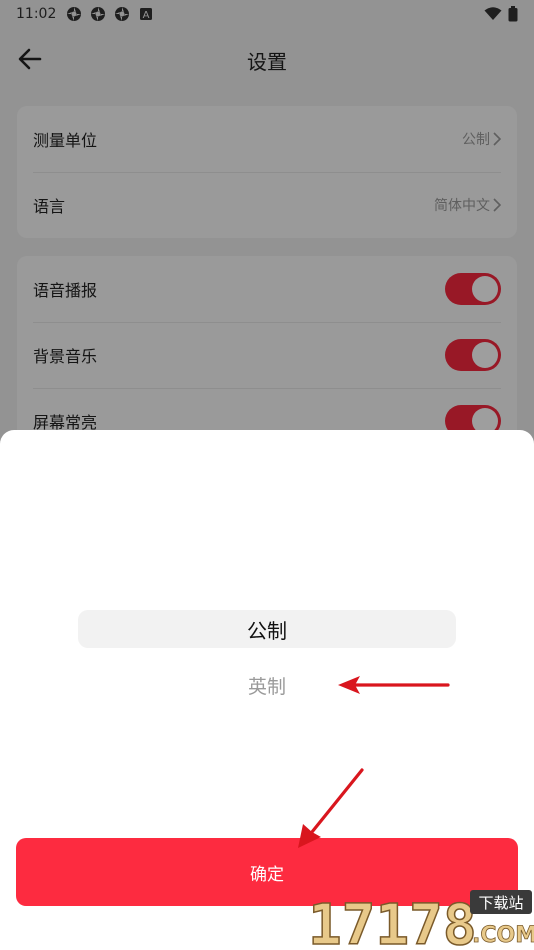 The image size is (534, 950). I want to click on watermark-digits: 17178, so click(392, 921).